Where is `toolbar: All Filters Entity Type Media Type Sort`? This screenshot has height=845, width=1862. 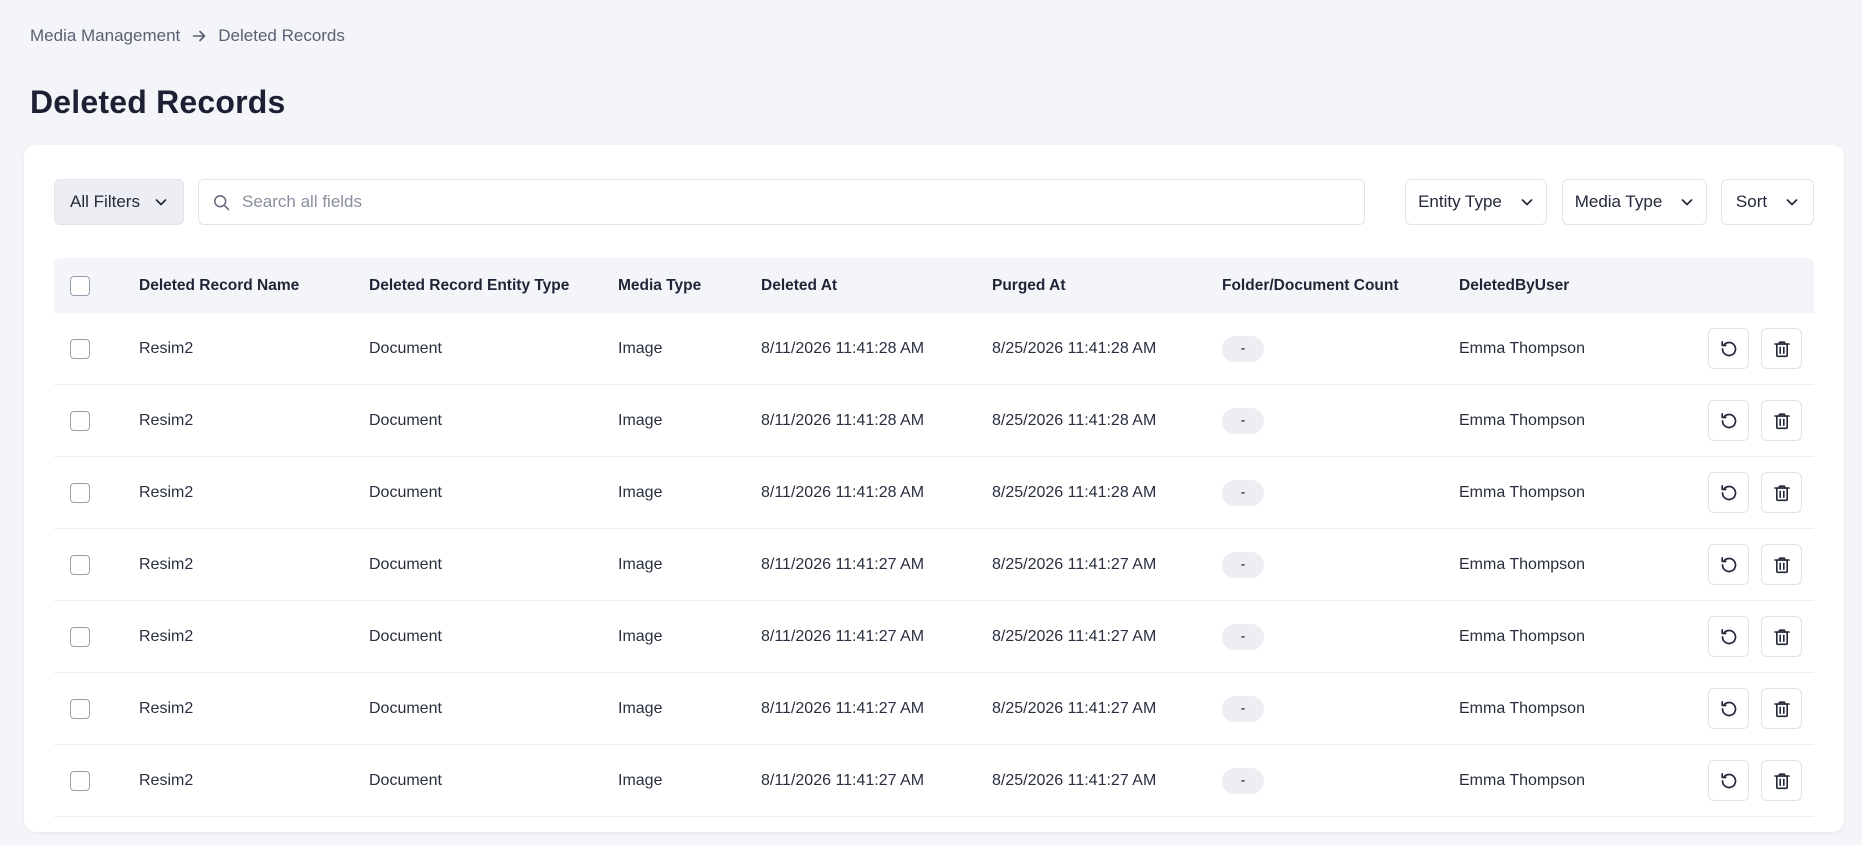 toolbar: All Filters Entity Type Media Type Sort is located at coordinates (934, 202).